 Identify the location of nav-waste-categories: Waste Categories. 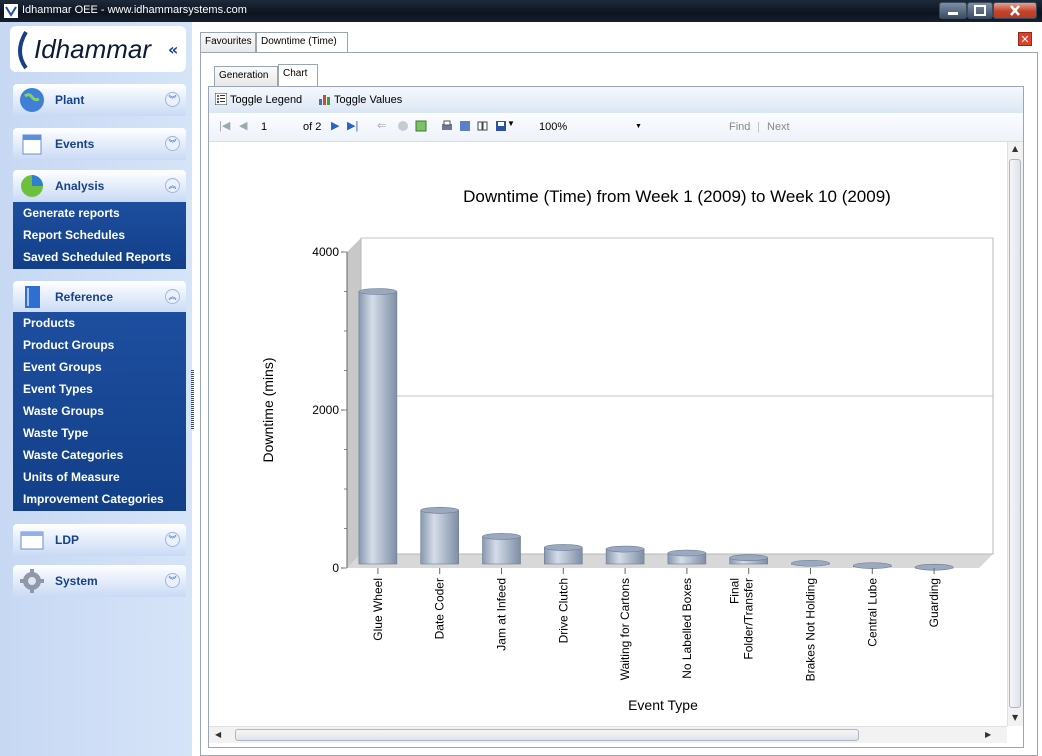
(99, 455).